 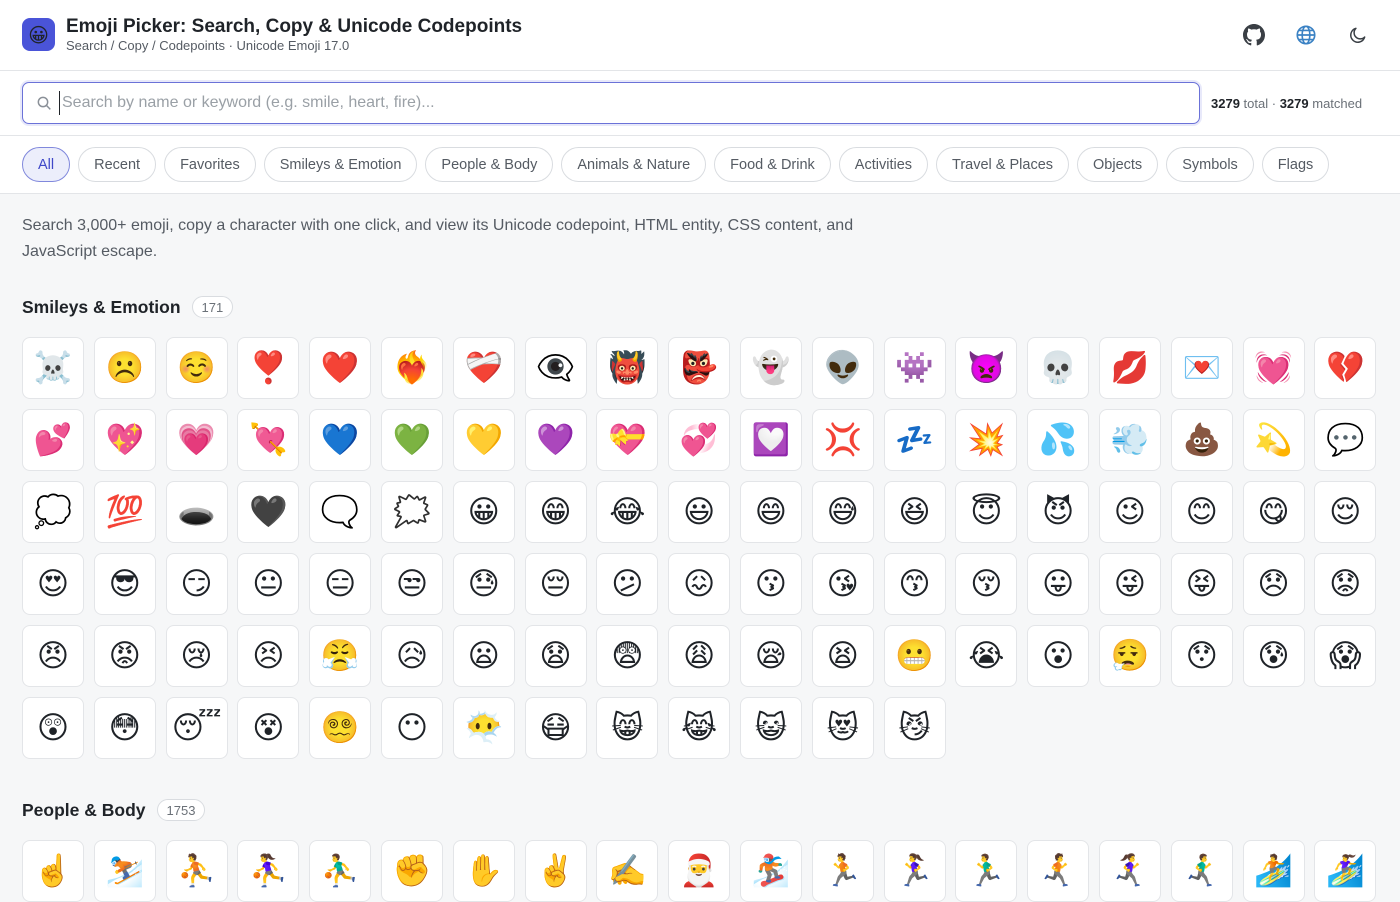 I want to click on emoji-button: 😶‍🌫️, so click(x=483, y=728).